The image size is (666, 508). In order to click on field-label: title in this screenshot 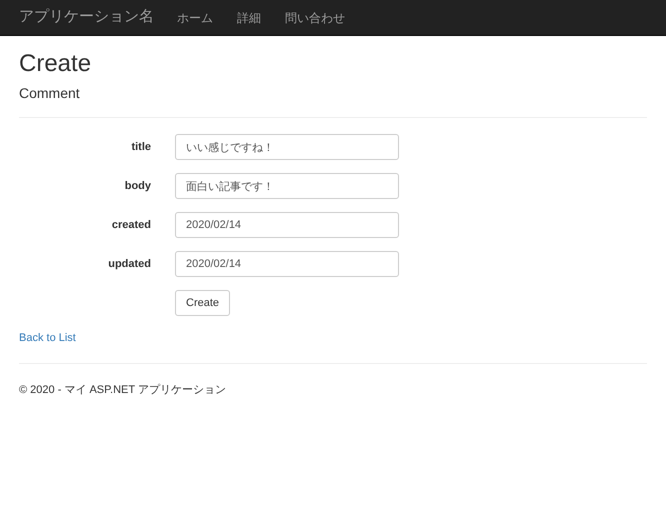, I will do `click(140, 147)`.